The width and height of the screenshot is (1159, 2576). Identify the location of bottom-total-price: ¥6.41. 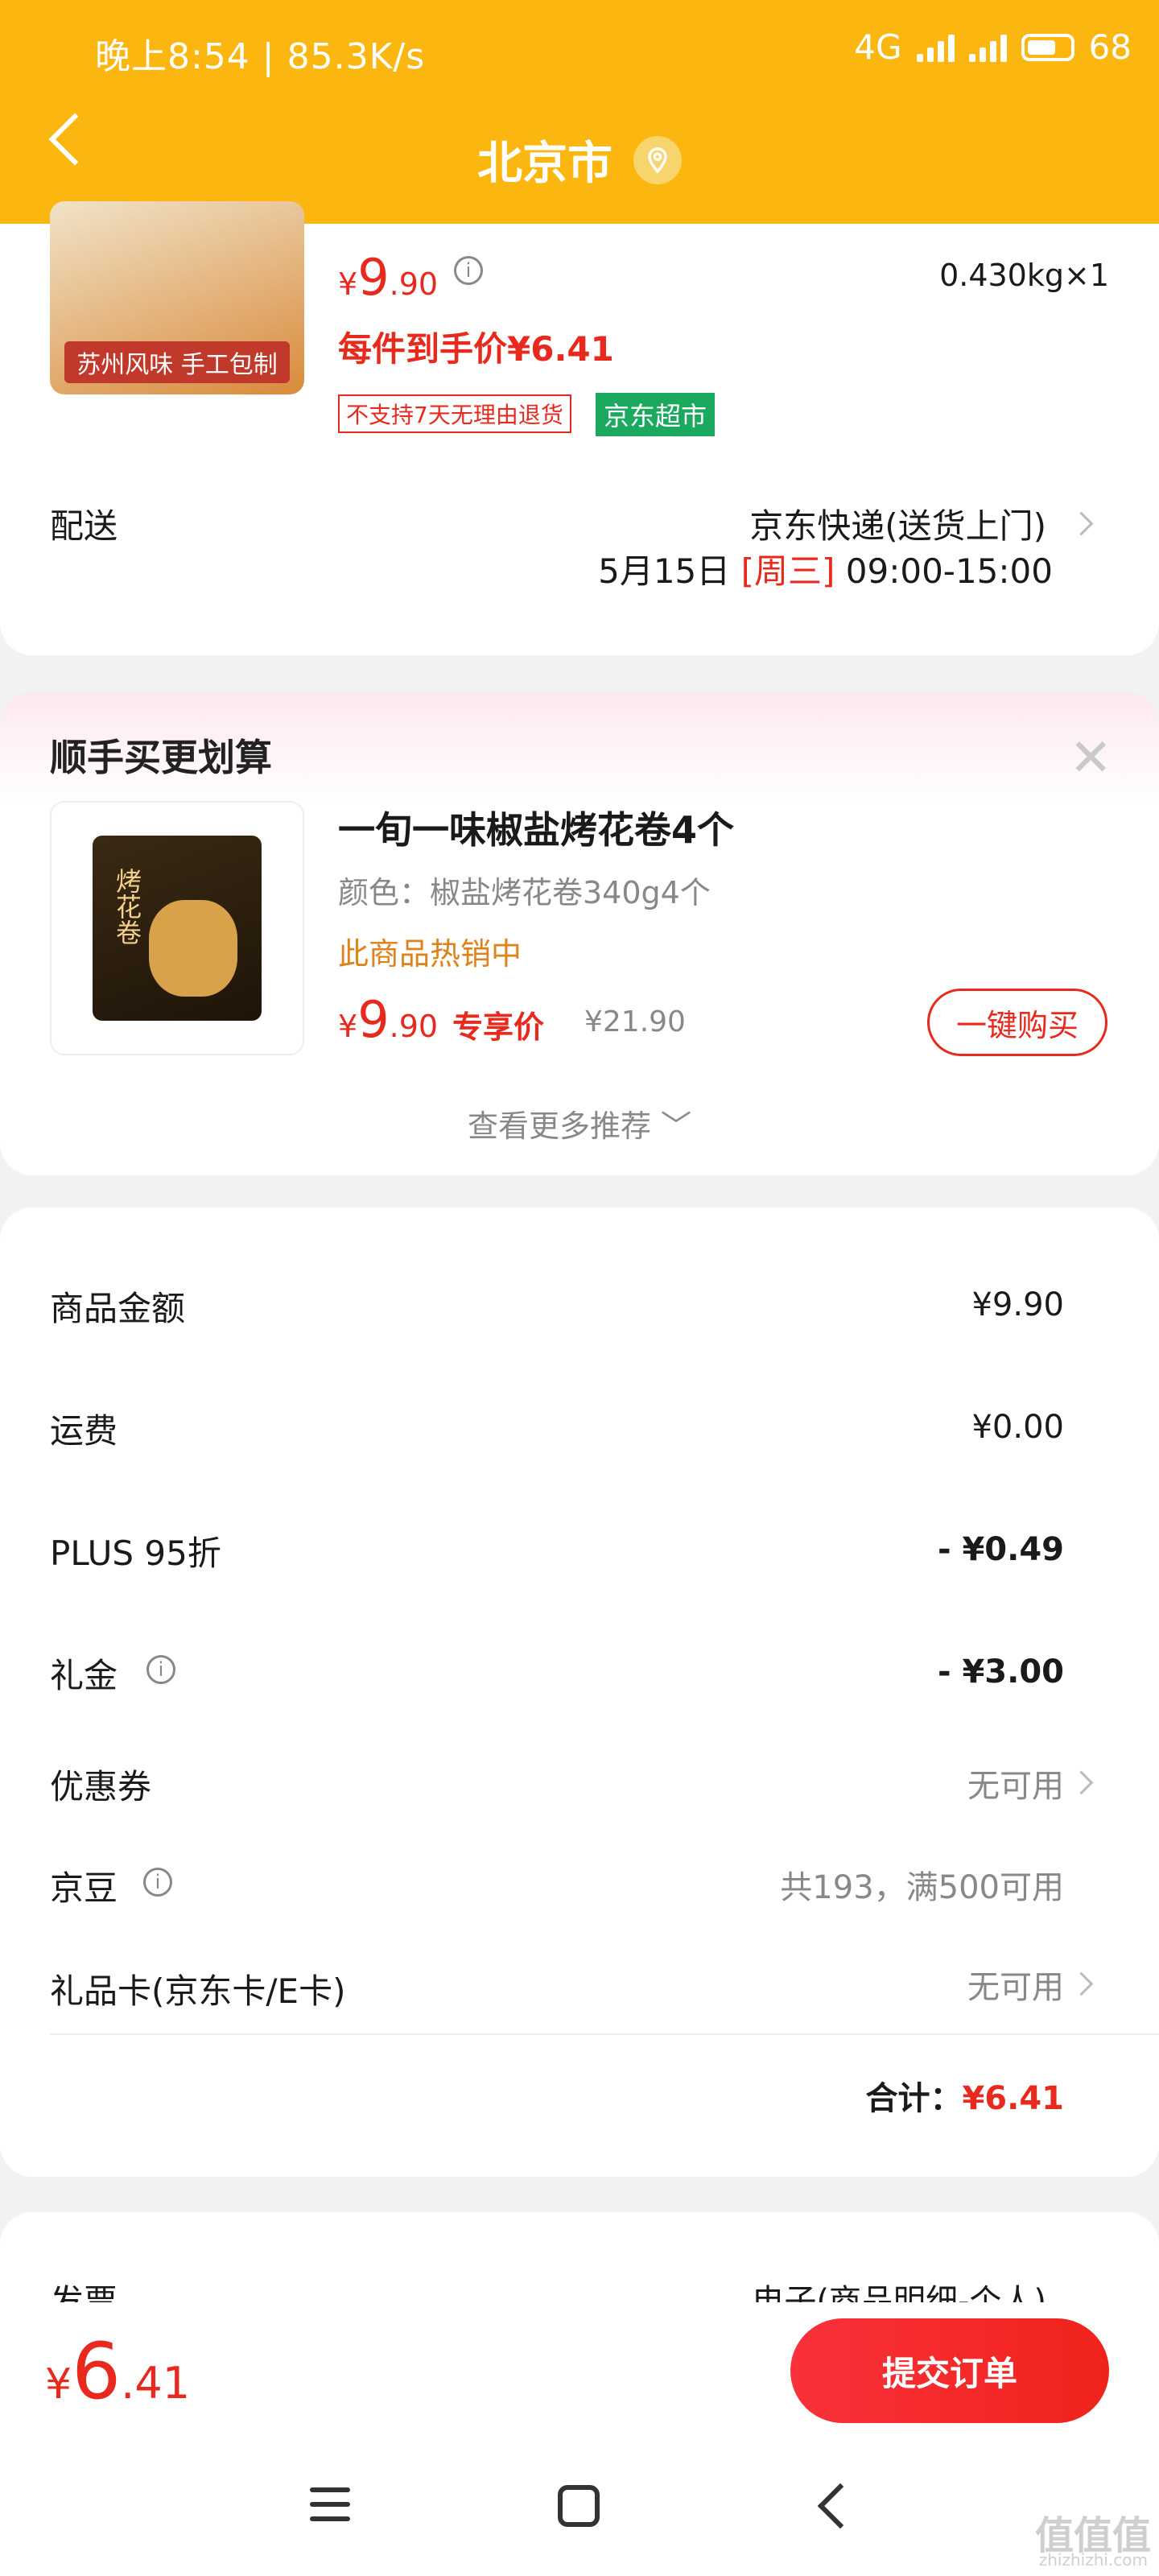
(118, 2371).